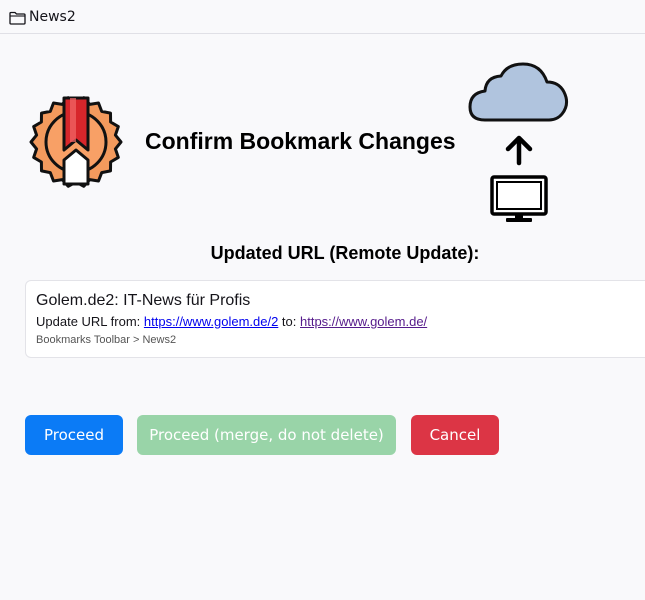 The height and width of the screenshot is (600, 645). I want to click on folder-icon, so click(17, 18).